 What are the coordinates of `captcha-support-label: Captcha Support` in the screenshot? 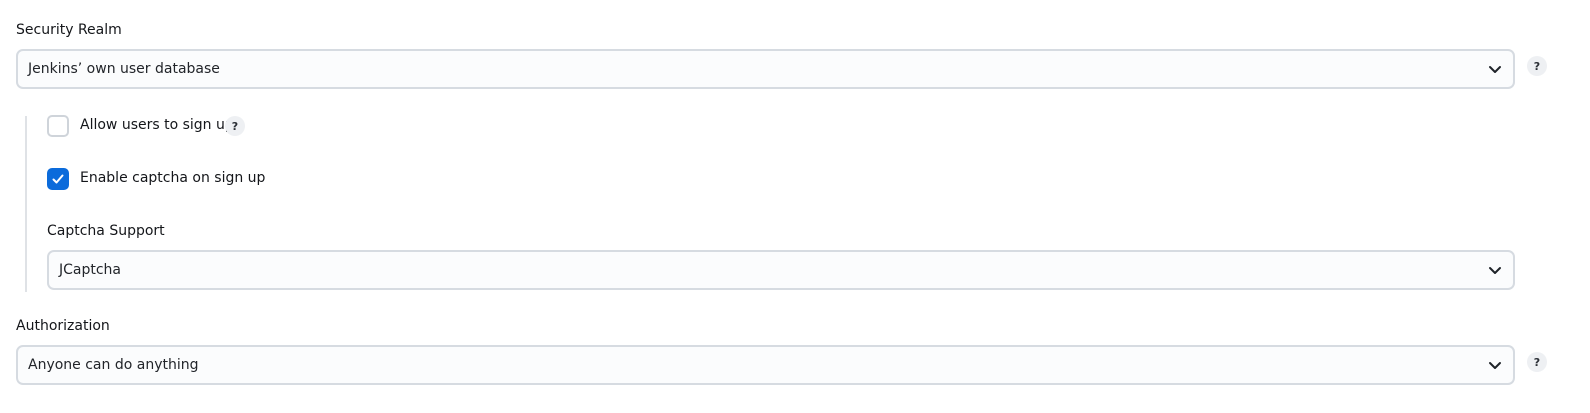 It's located at (106, 231).